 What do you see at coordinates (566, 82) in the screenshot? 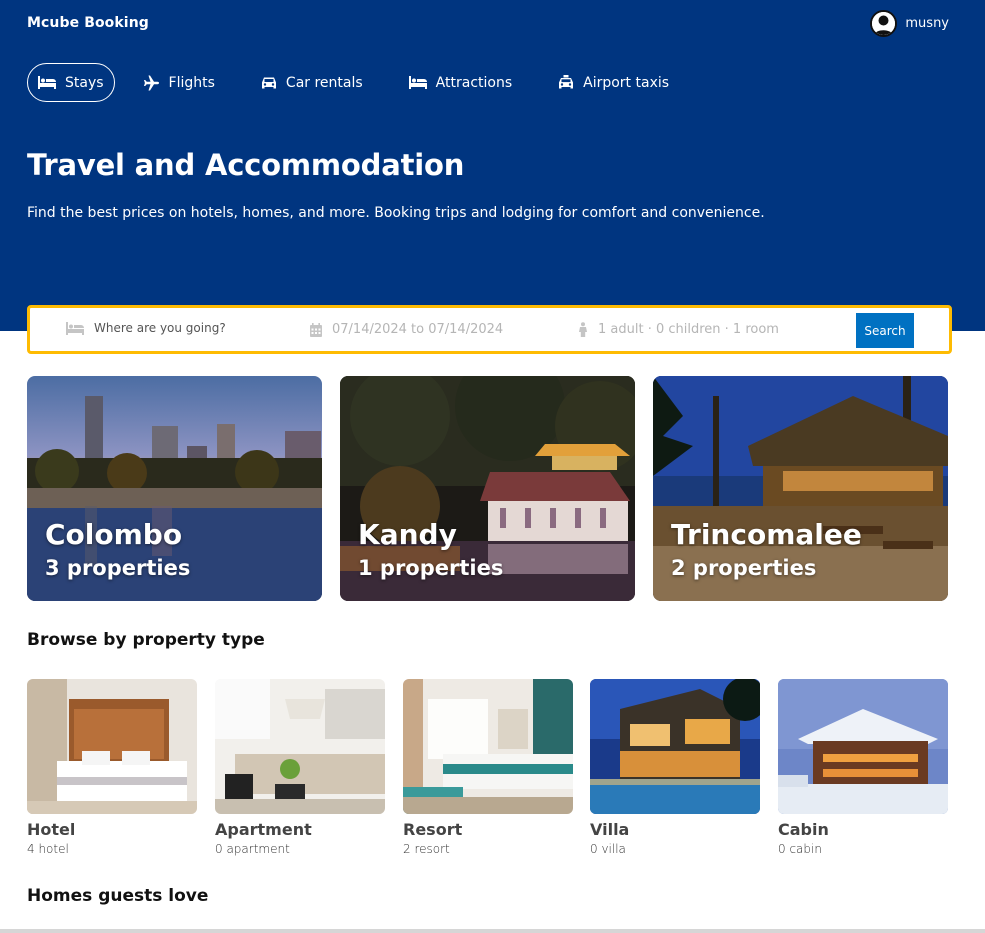
I see `taxi-icon` at bounding box center [566, 82].